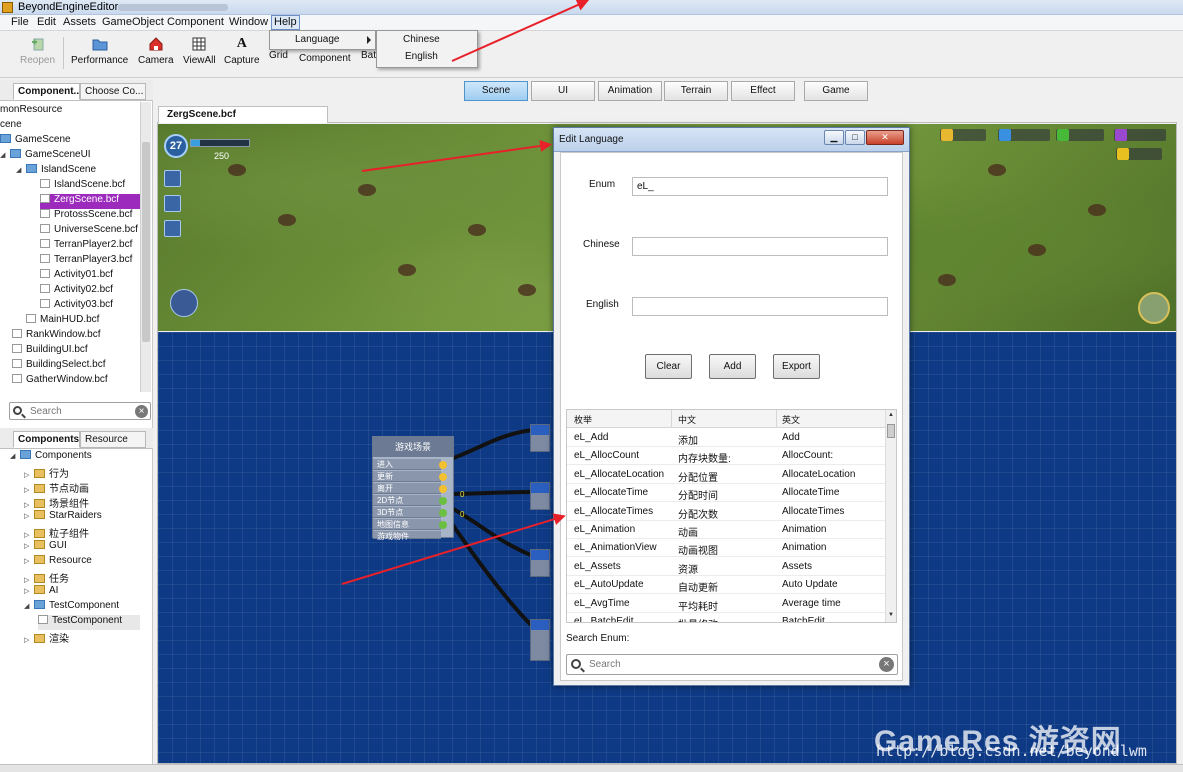 This screenshot has width=1183, height=772. I want to click on tree-item: TerranPlayer2.bcf, so click(86, 246).